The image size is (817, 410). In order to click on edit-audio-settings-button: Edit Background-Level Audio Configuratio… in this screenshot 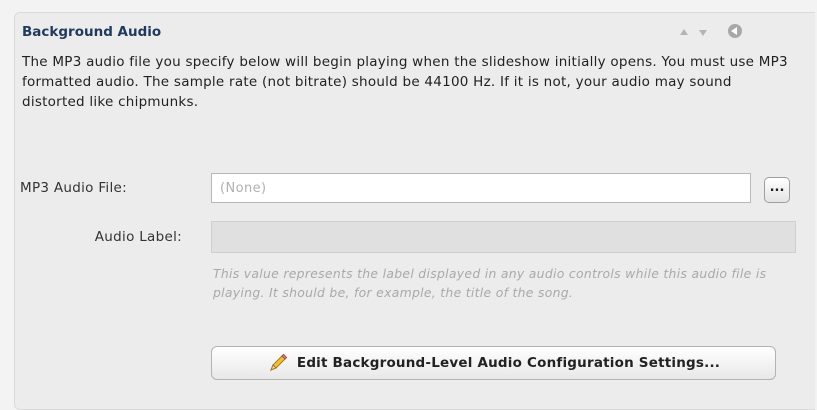, I will do `click(493, 363)`.